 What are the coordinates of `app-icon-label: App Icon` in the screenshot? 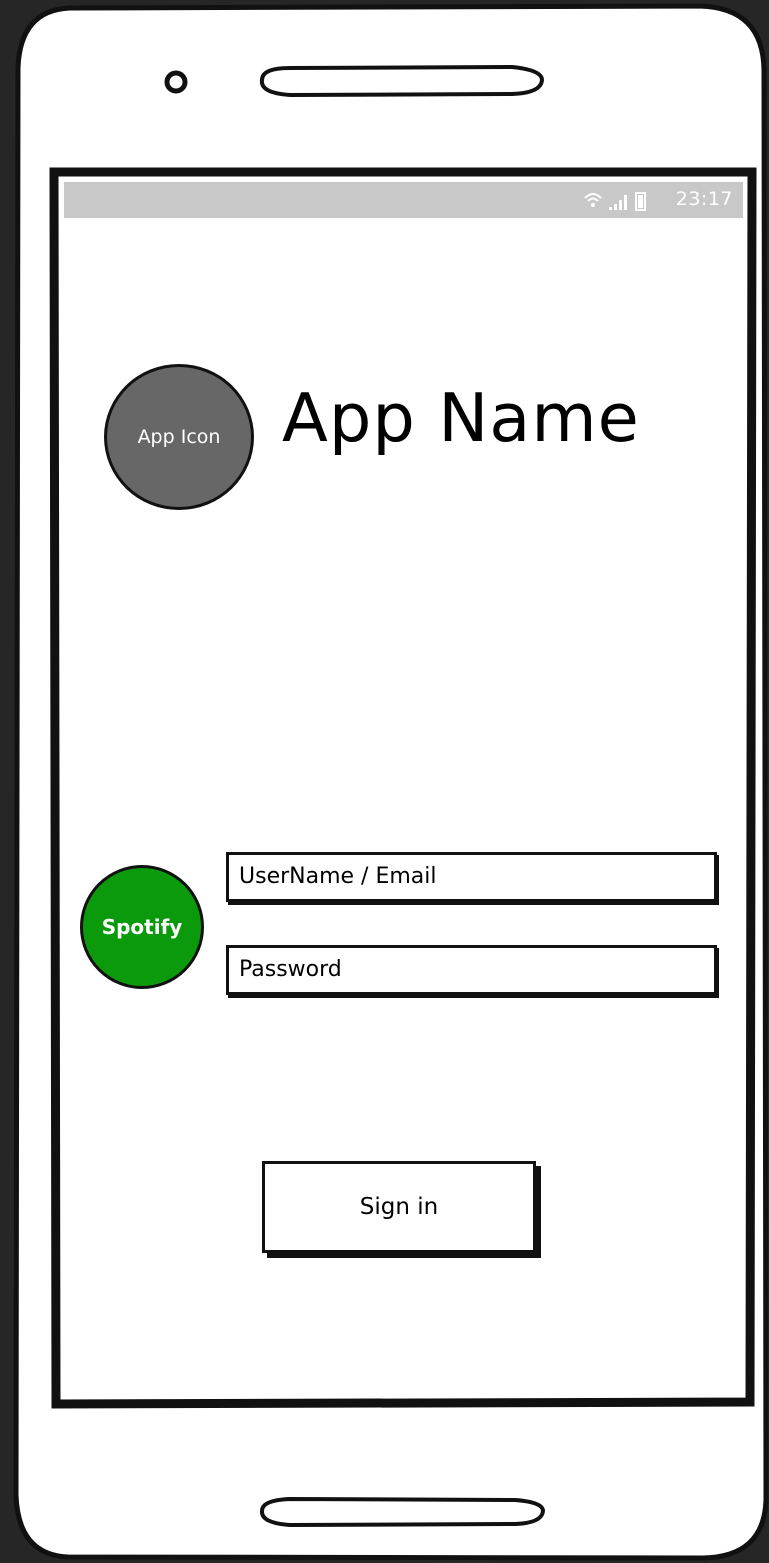 It's located at (179, 437).